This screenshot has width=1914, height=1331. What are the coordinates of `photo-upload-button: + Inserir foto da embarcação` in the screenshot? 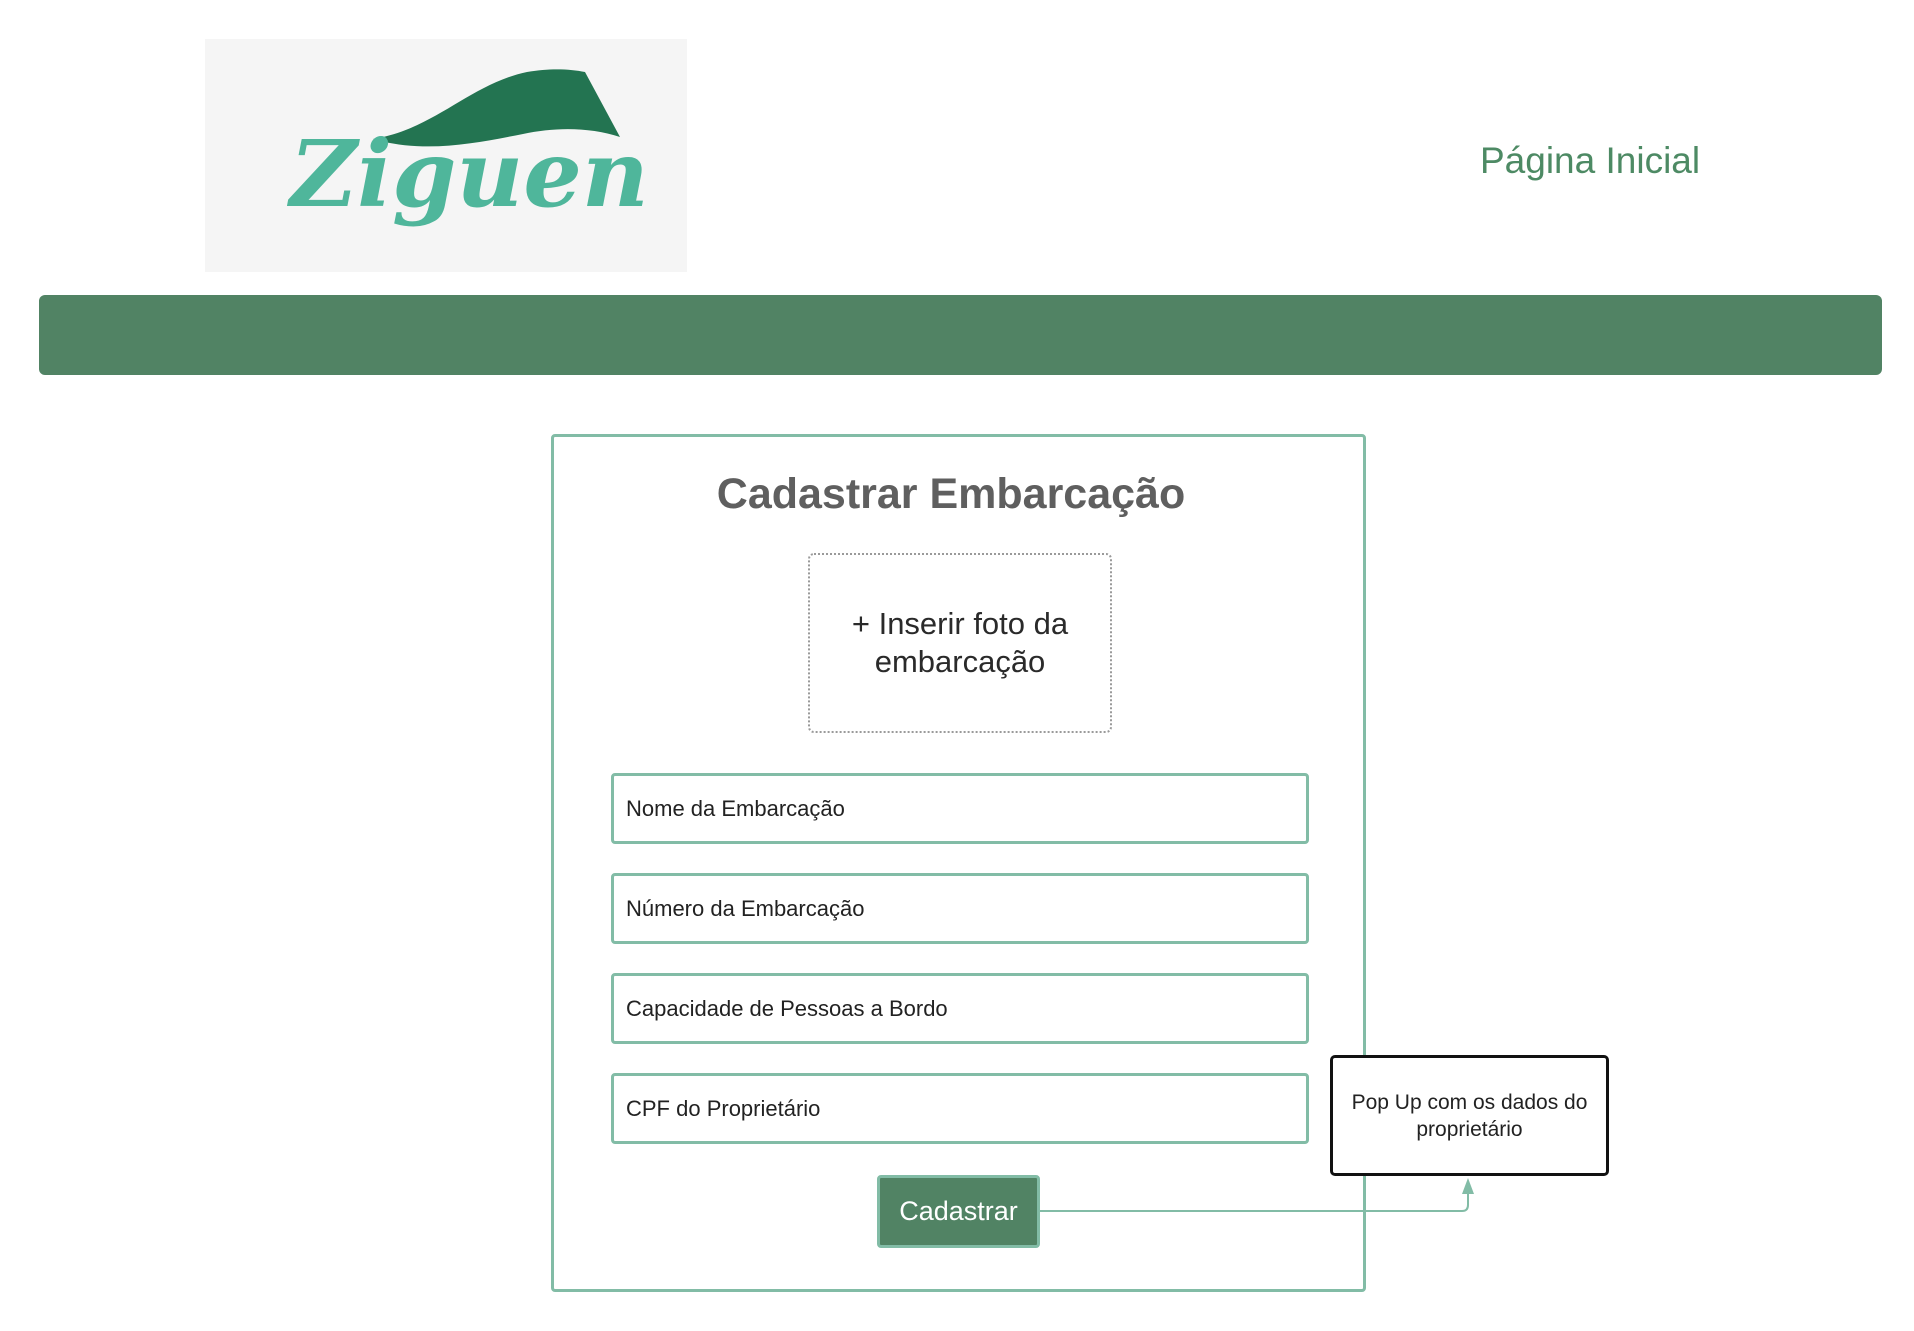 It's located at (960, 643).